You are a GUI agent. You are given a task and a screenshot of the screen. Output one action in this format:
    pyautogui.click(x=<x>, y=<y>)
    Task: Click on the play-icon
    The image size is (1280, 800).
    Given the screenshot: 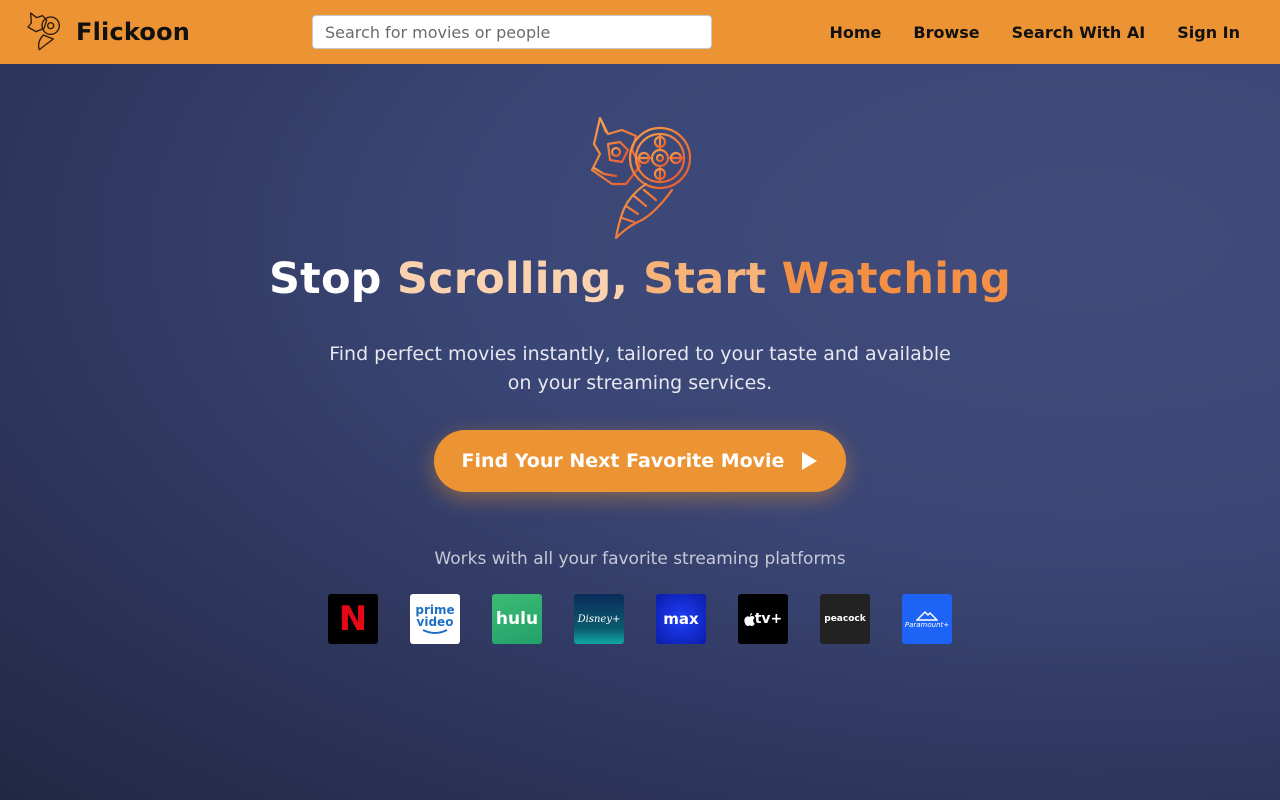 What is the action you would take?
    pyautogui.click(x=810, y=461)
    